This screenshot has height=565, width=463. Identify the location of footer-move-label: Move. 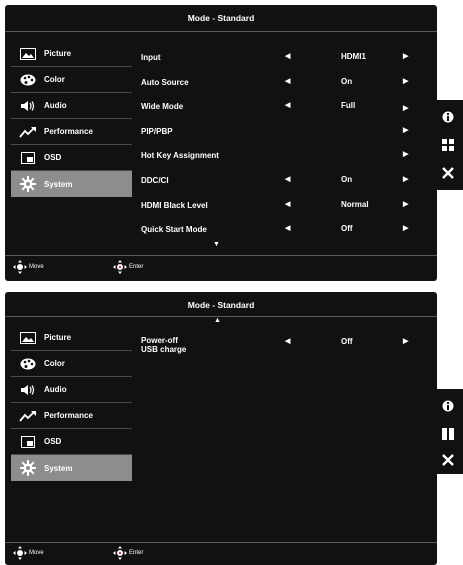
(36, 553).